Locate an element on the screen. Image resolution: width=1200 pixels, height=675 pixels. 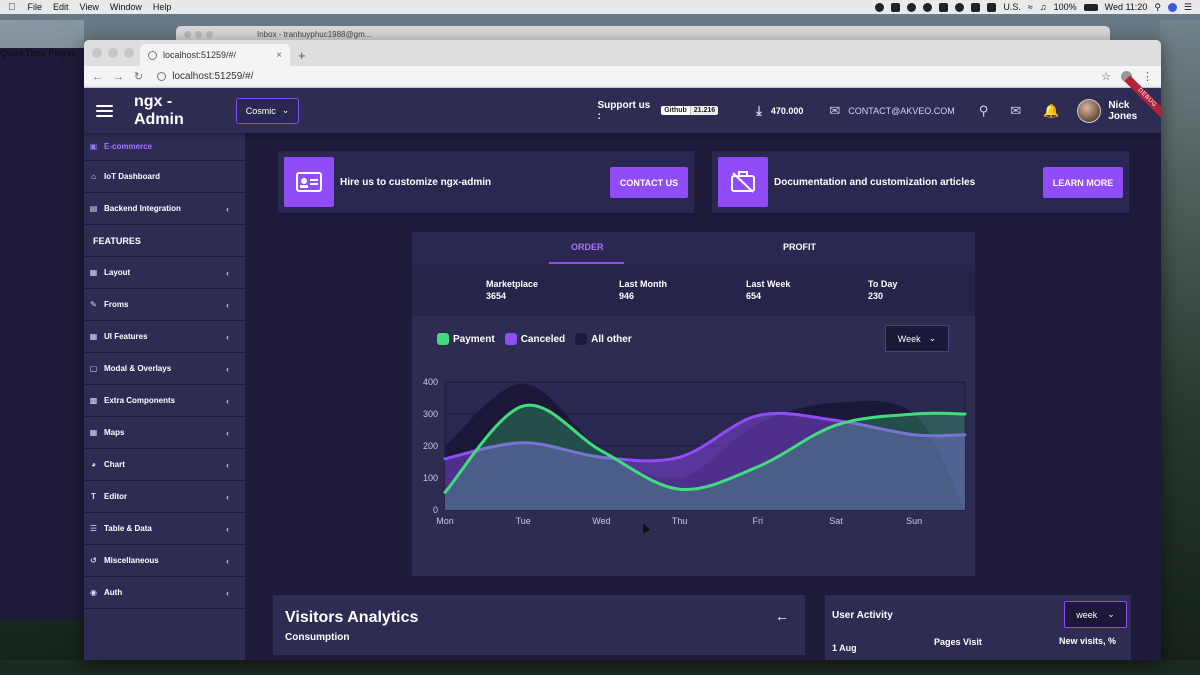
battery-percent: 100% is located at coordinates (1065, 7).